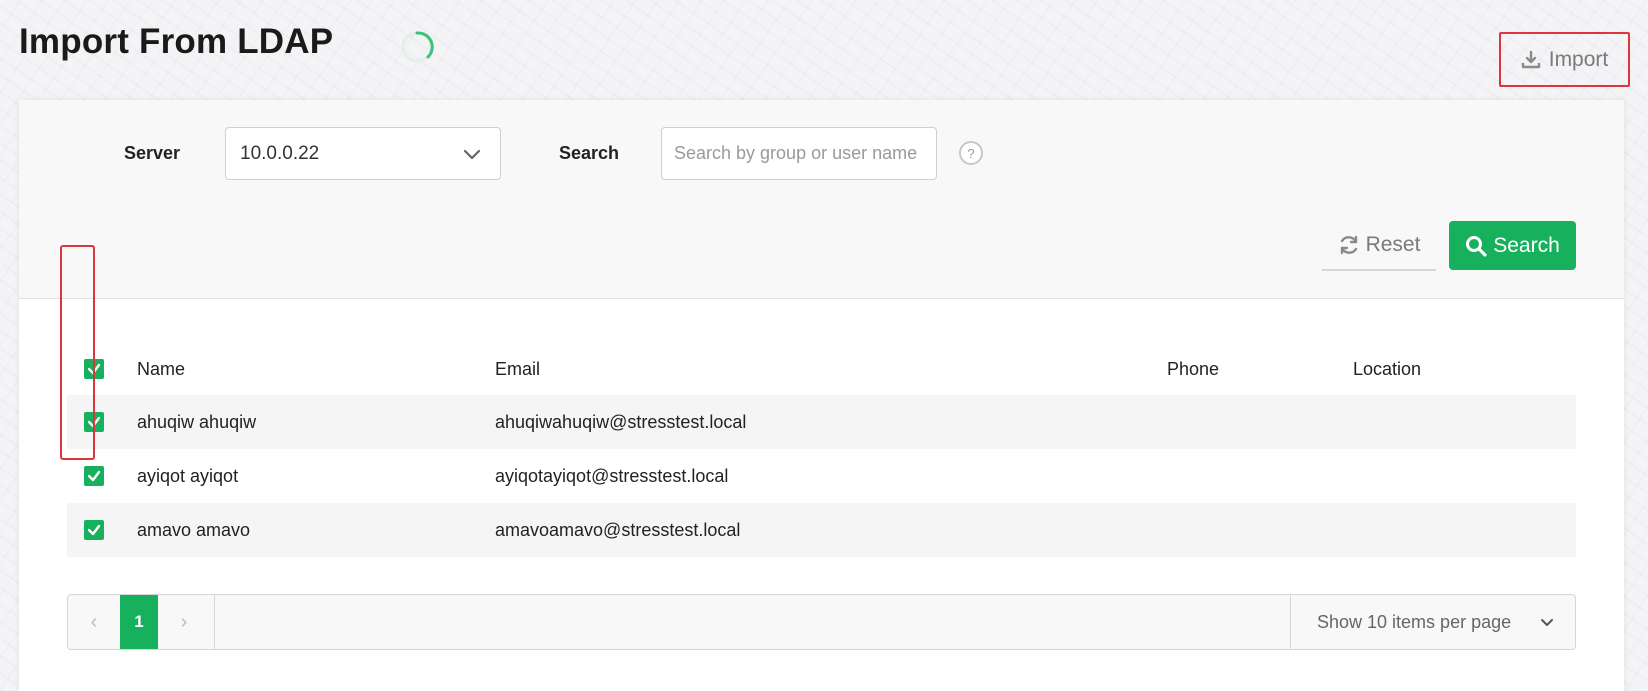 The width and height of the screenshot is (1648, 691). What do you see at coordinates (161, 369) in the screenshot?
I see `column-header-name: Name` at bounding box center [161, 369].